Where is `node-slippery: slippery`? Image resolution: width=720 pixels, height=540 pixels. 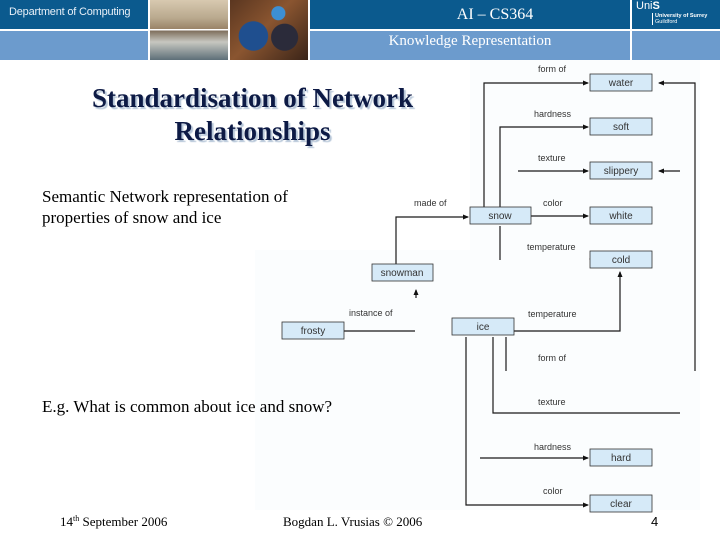 node-slippery: slippery is located at coordinates (621, 170).